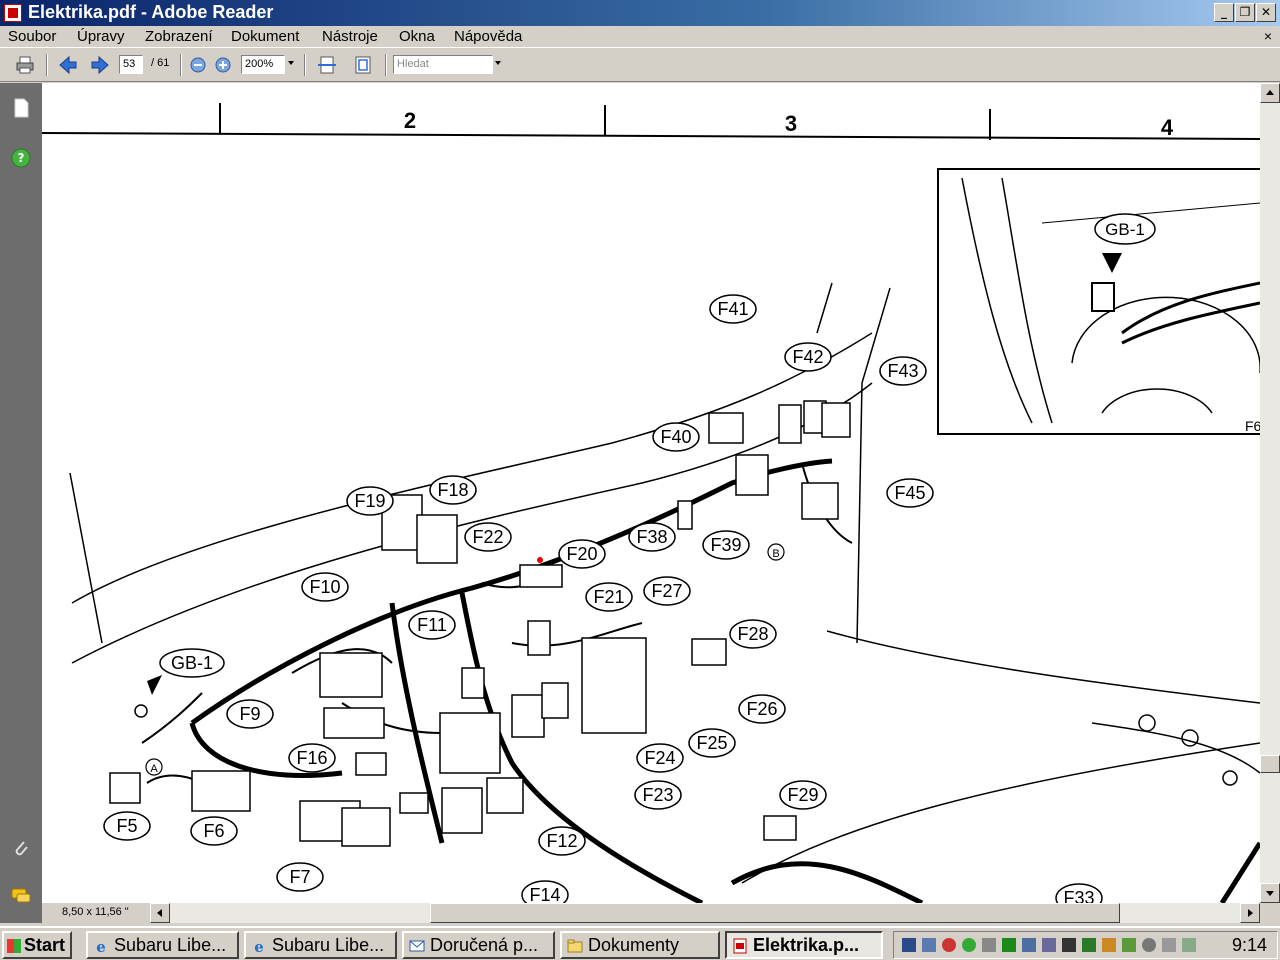 The image size is (1280, 960). I want to click on previous-page-icon, so click(68, 65).